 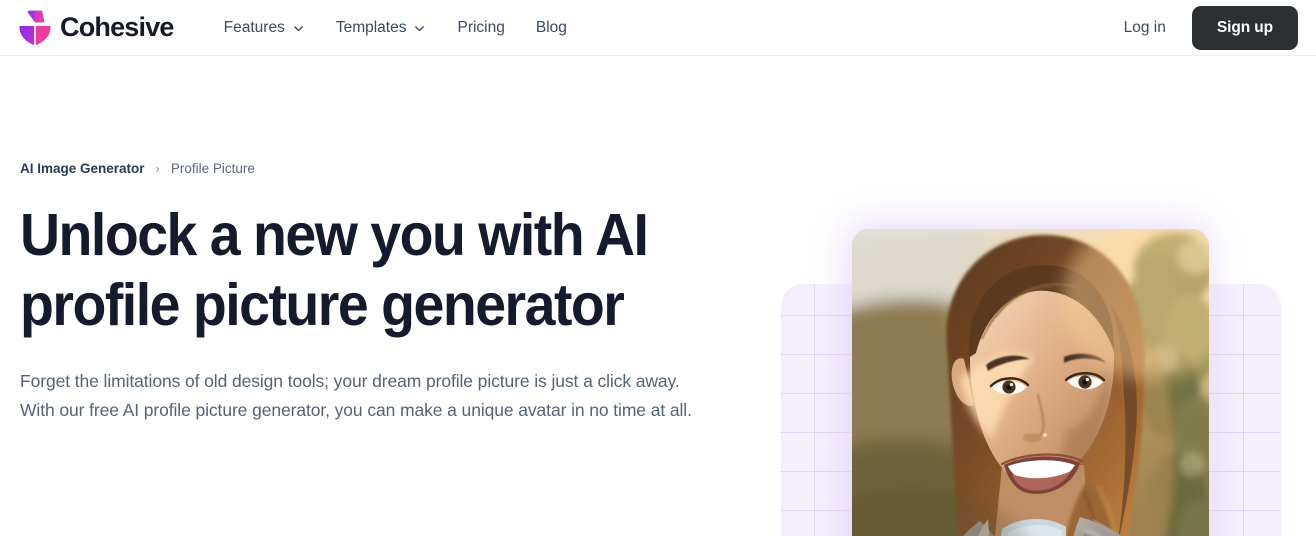 I want to click on header-actions: Log in Sign up, so click(x=1205, y=27).